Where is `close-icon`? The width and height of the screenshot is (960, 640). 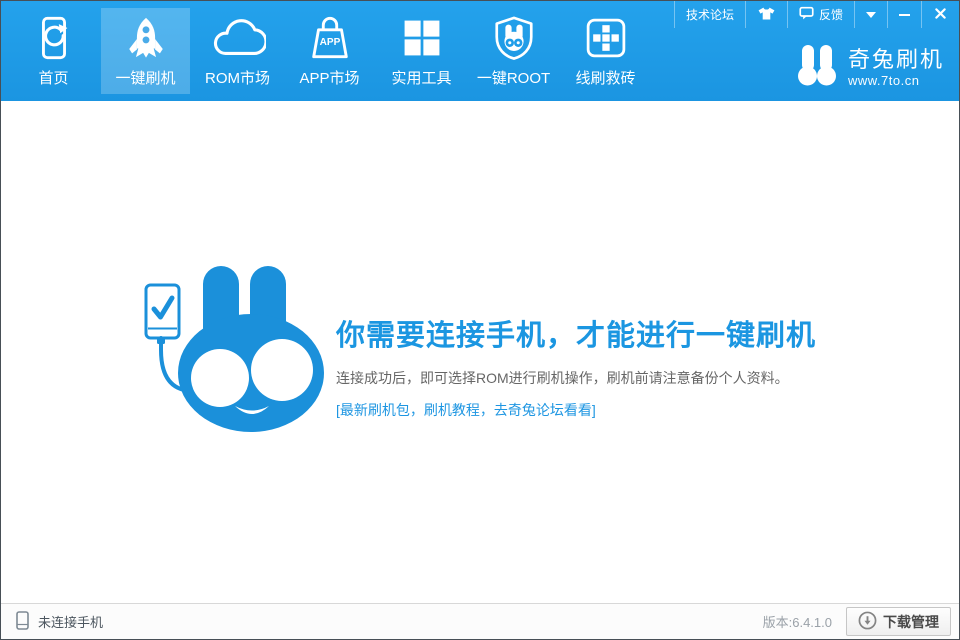 close-icon is located at coordinates (940, 14).